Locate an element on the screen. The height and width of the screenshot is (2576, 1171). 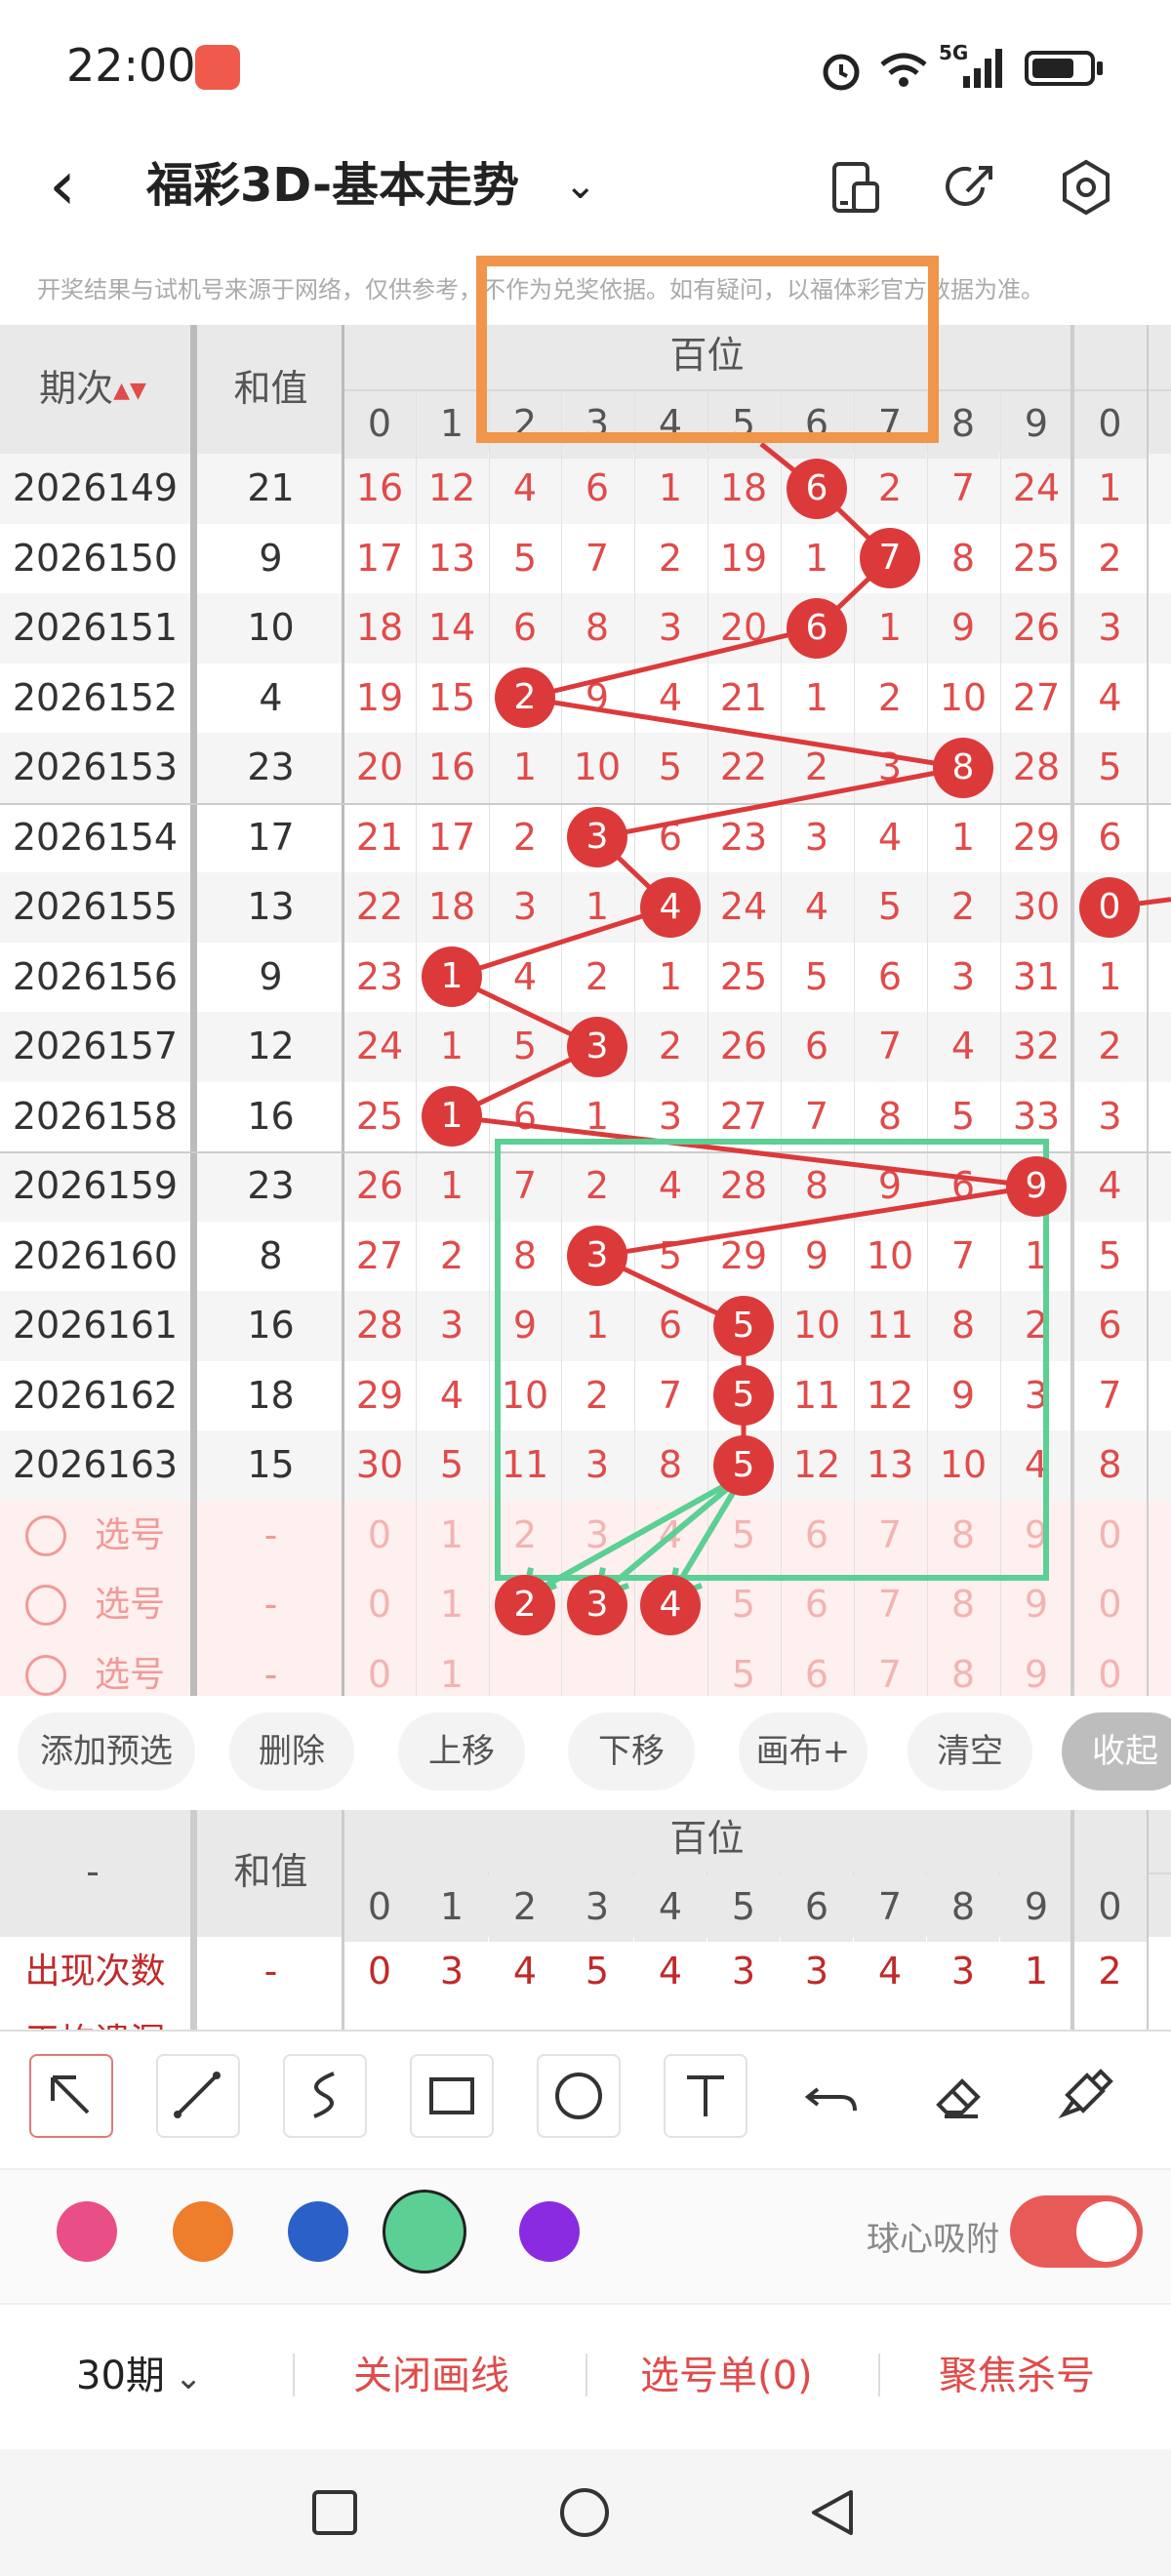
stats-next-cell is located at coordinates (1110, 2019).